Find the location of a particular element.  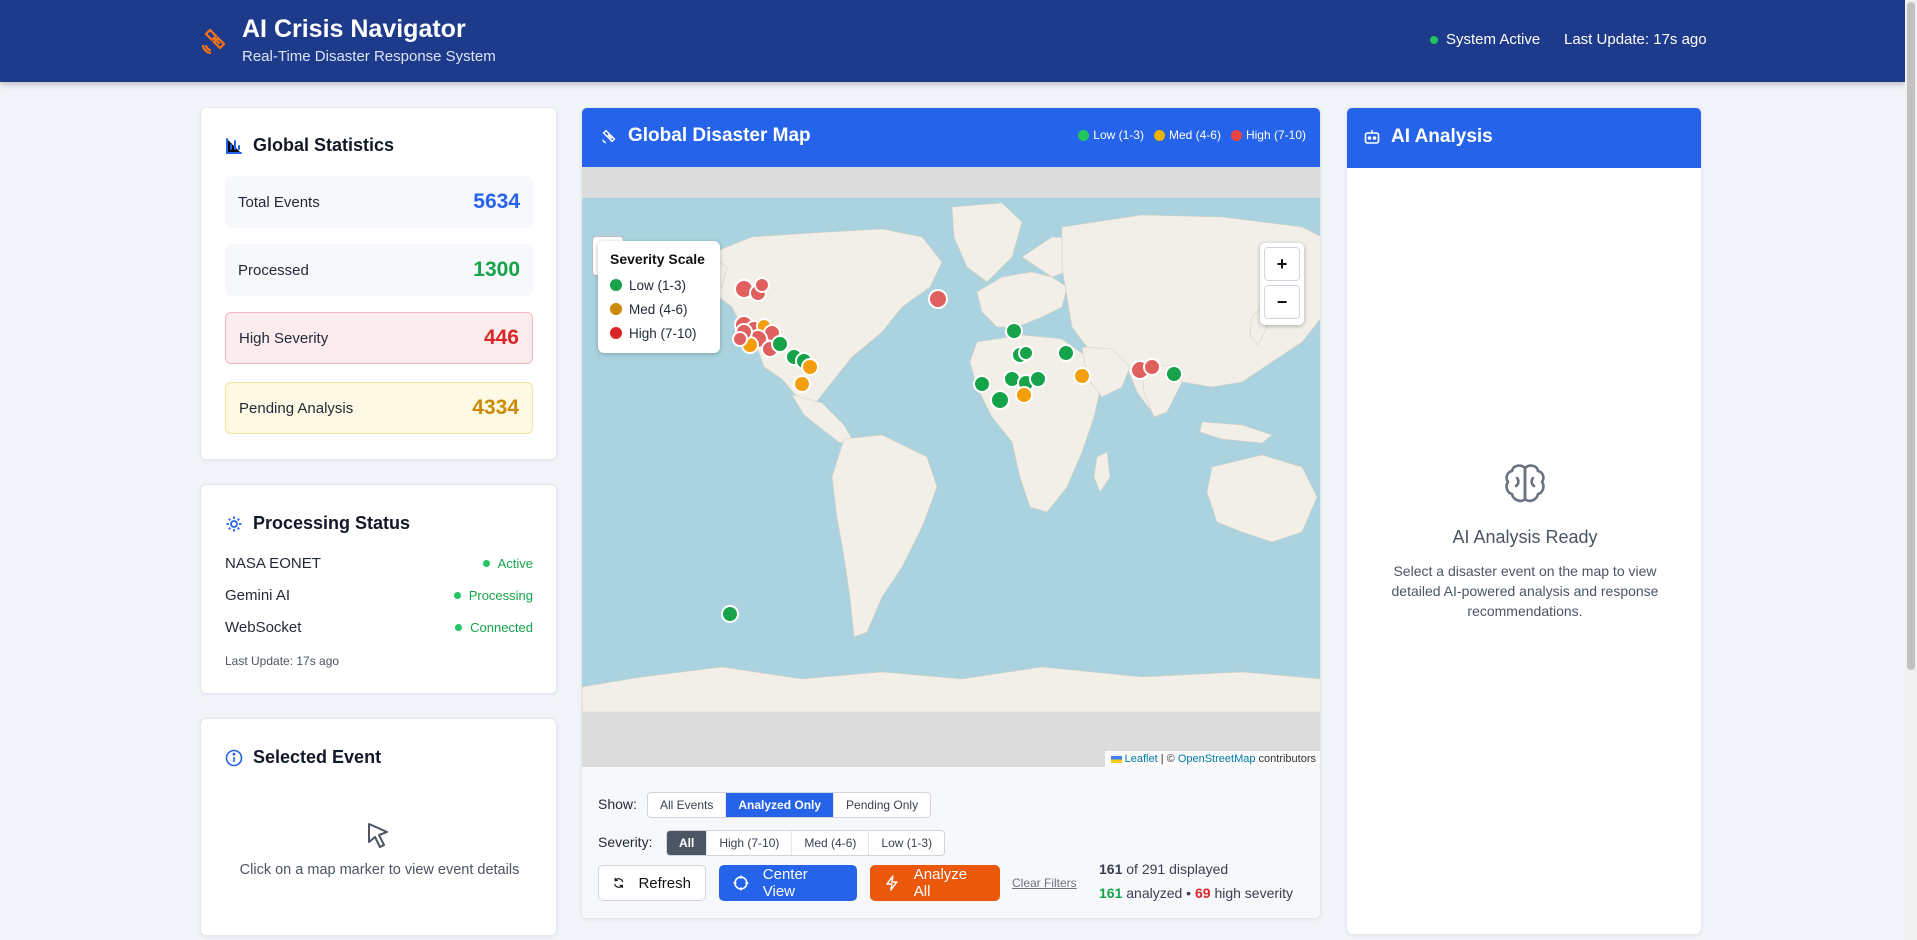

brain-icon is located at coordinates (1525, 483).